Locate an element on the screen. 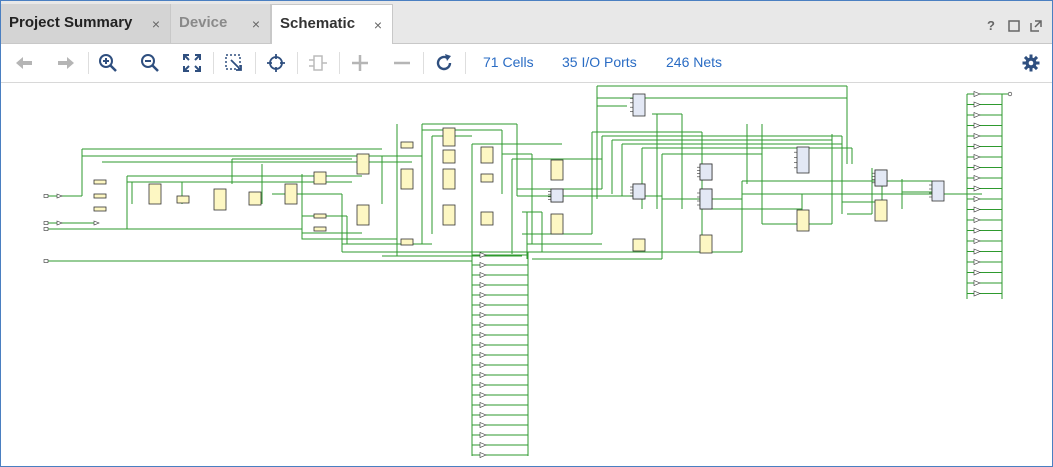 The height and width of the screenshot is (467, 1053). tab-schematic-close-icon: × is located at coordinates (378, 25).